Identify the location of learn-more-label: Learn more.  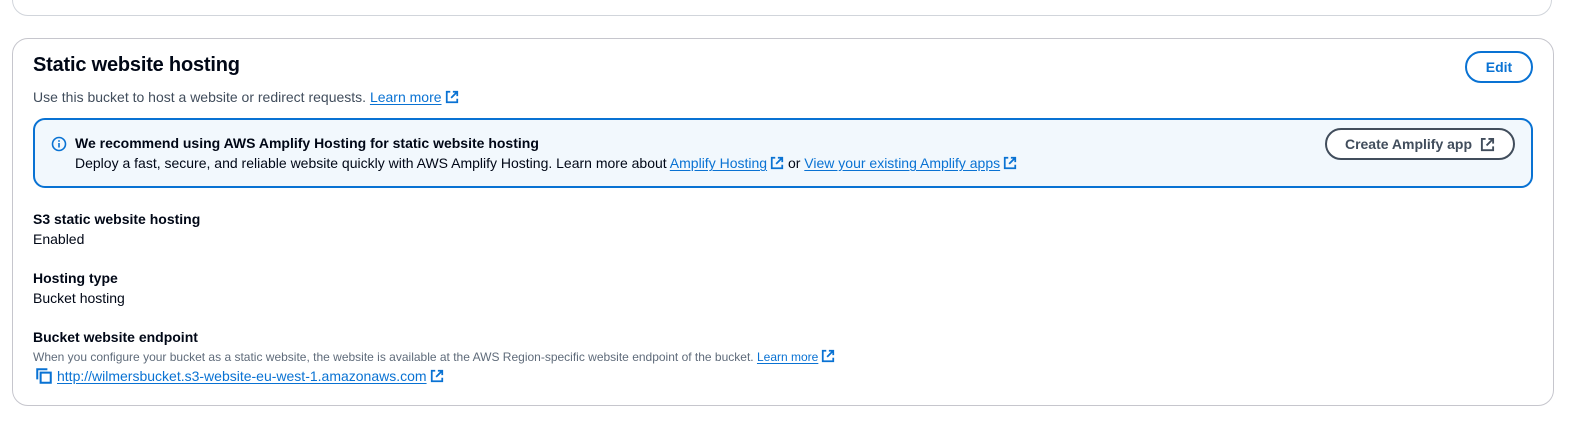
(405, 97).